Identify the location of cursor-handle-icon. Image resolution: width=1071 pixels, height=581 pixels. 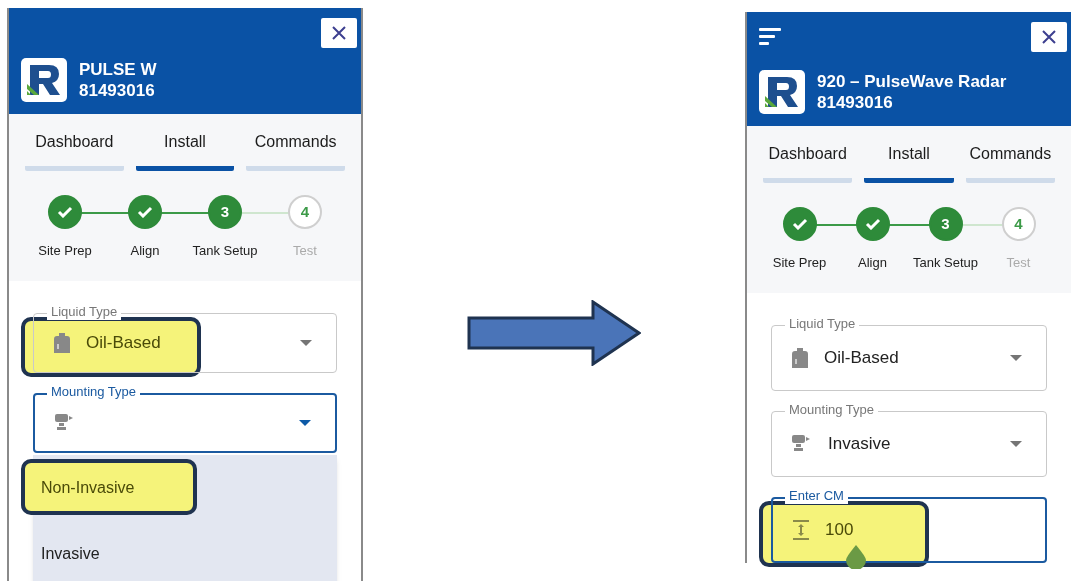
(856, 556).